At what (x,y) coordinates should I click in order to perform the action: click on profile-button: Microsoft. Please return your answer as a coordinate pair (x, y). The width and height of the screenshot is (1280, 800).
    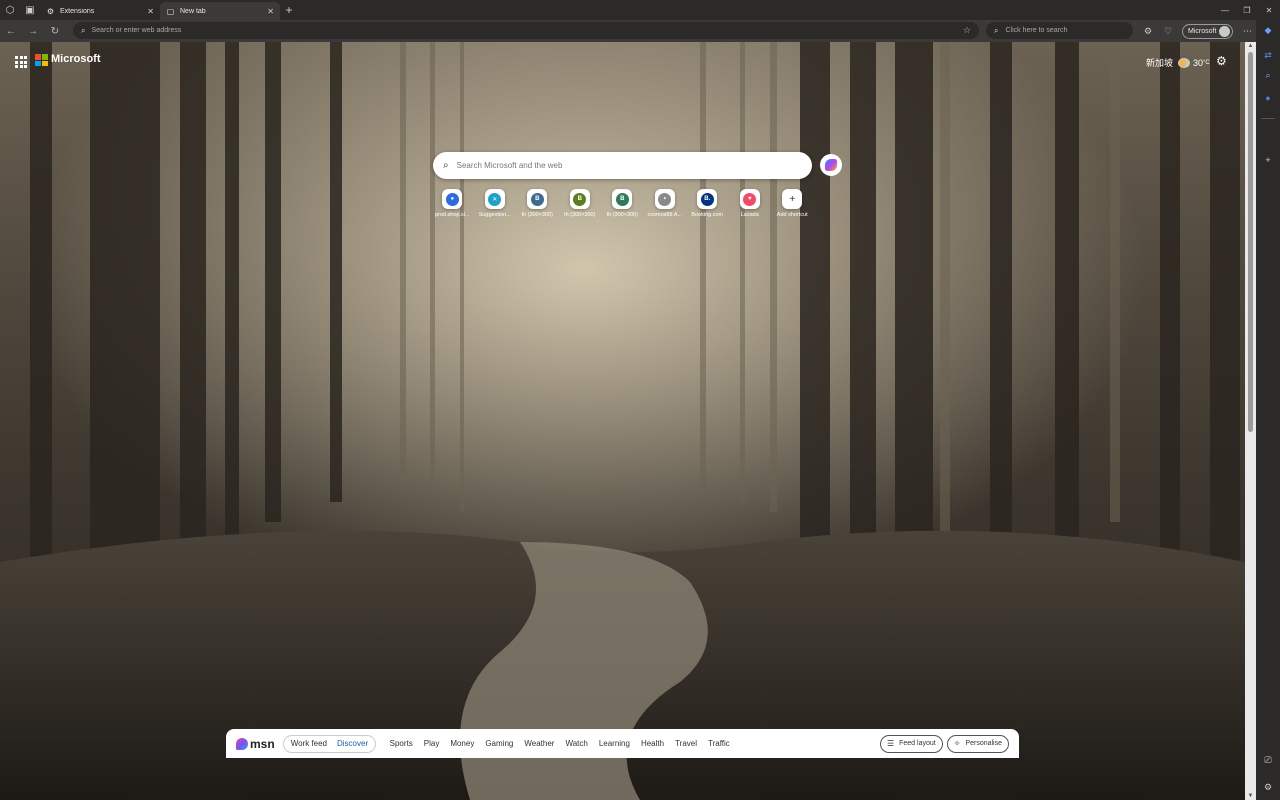
    Looking at the image, I should click on (1208, 31).